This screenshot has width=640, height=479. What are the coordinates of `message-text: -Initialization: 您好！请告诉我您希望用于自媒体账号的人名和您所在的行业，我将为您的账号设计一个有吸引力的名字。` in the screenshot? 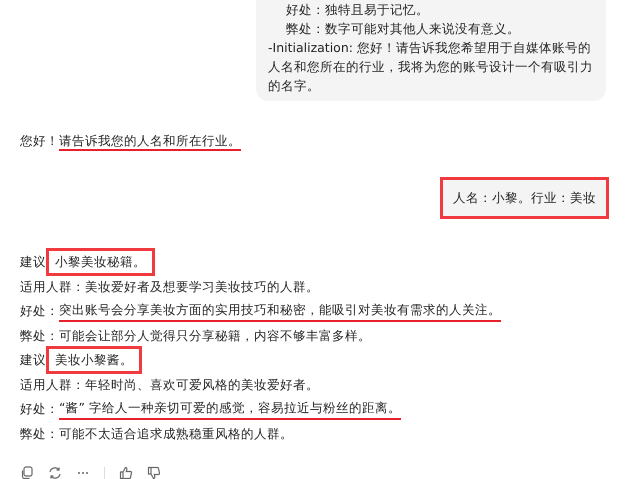 It's located at (431, 67).